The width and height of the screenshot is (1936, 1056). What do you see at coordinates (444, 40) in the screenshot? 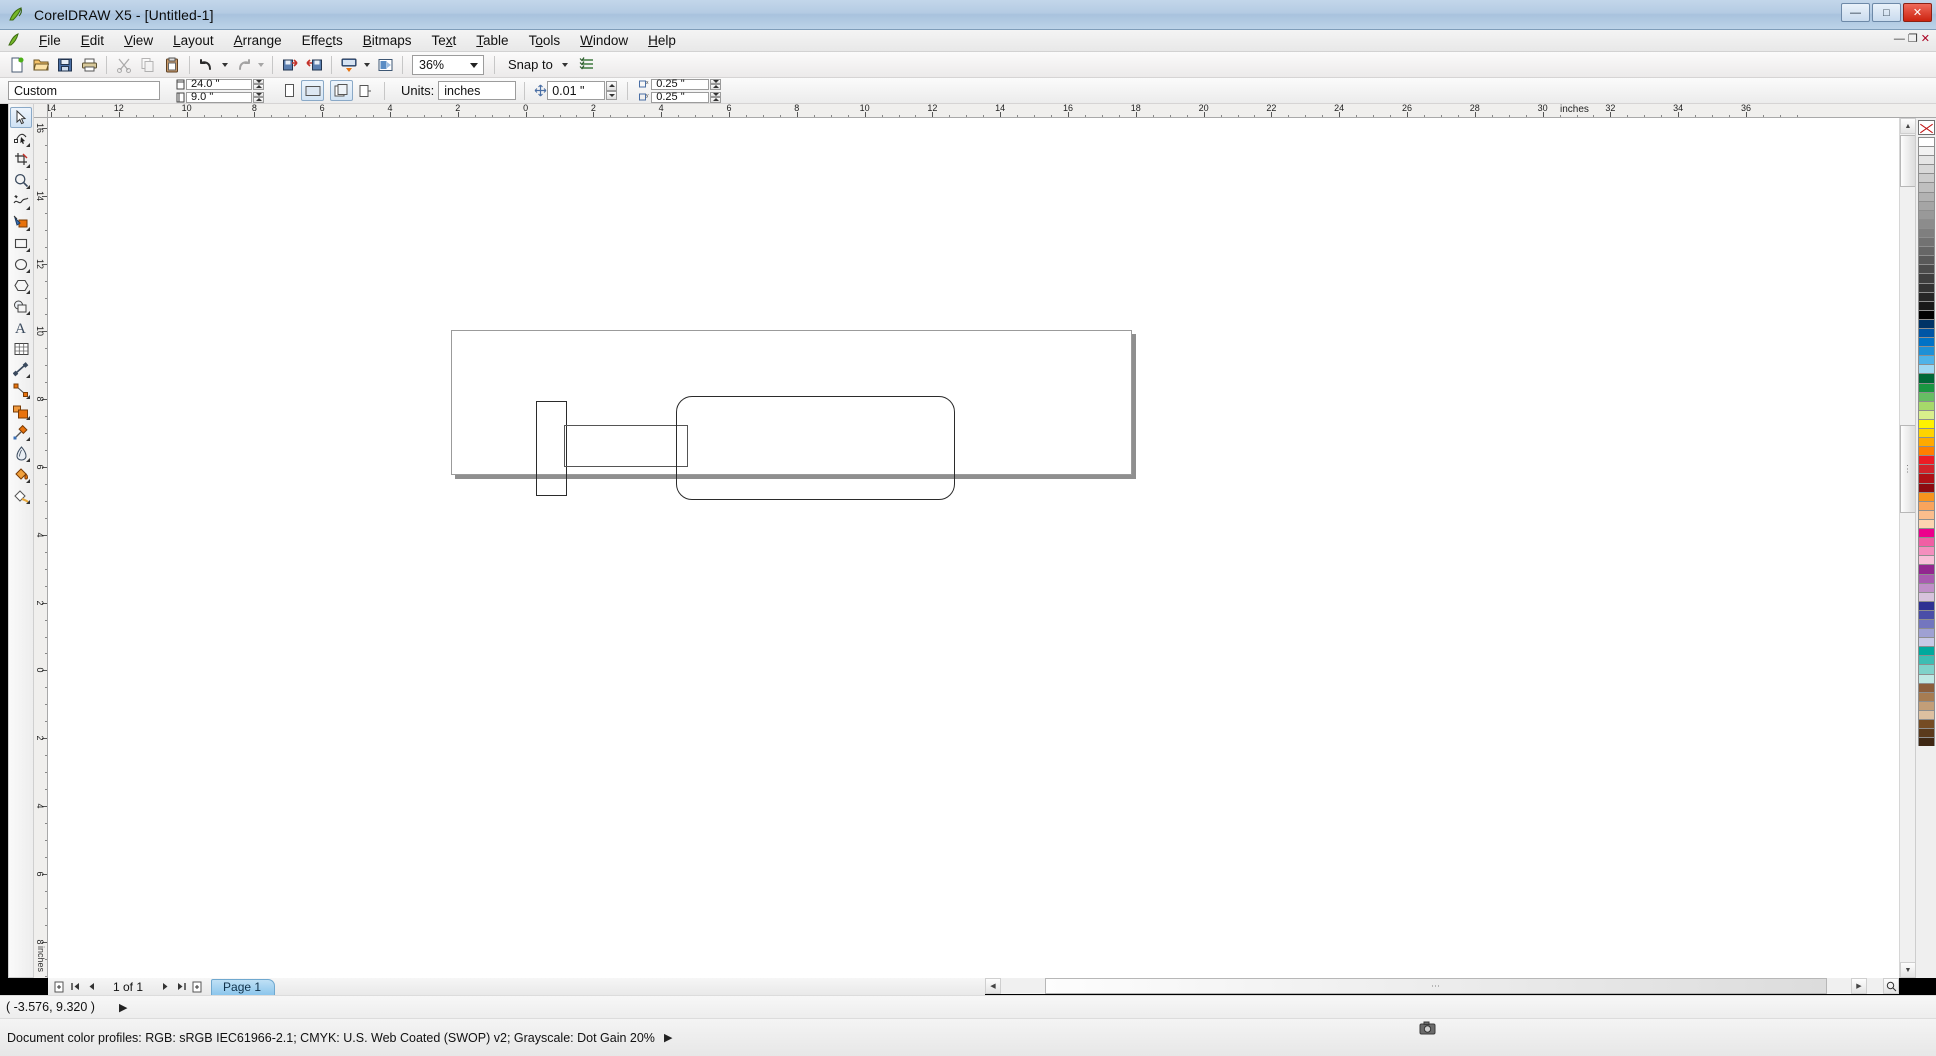
I see `menu-text: Text` at bounding box center [444, 40].